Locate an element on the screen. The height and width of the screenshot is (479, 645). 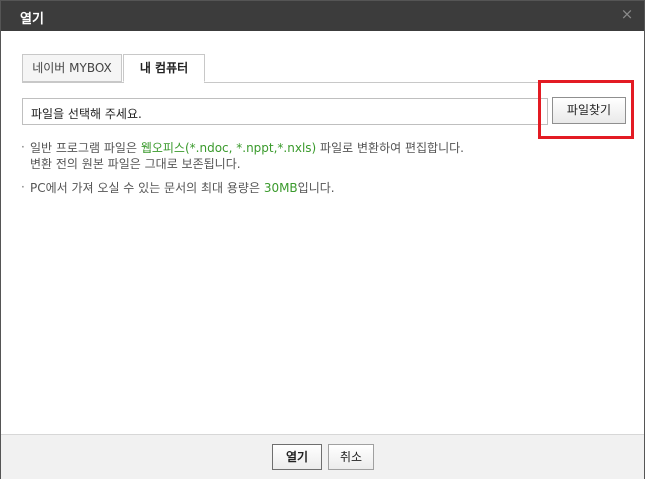
note2-pre: PC에서 가져 오실 수 있는 문서의 최대 용량은 is located at coordinates (147, 188).